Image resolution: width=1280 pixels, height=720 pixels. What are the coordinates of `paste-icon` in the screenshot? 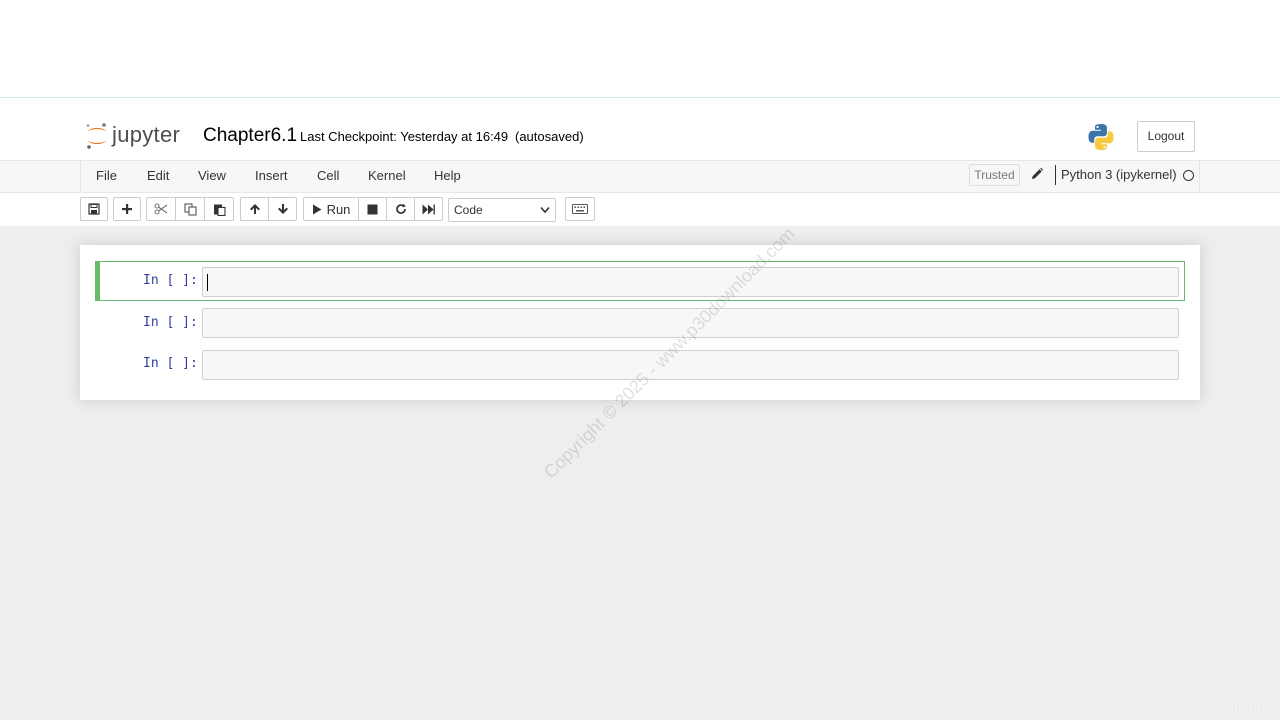 It's located at (219, 210).